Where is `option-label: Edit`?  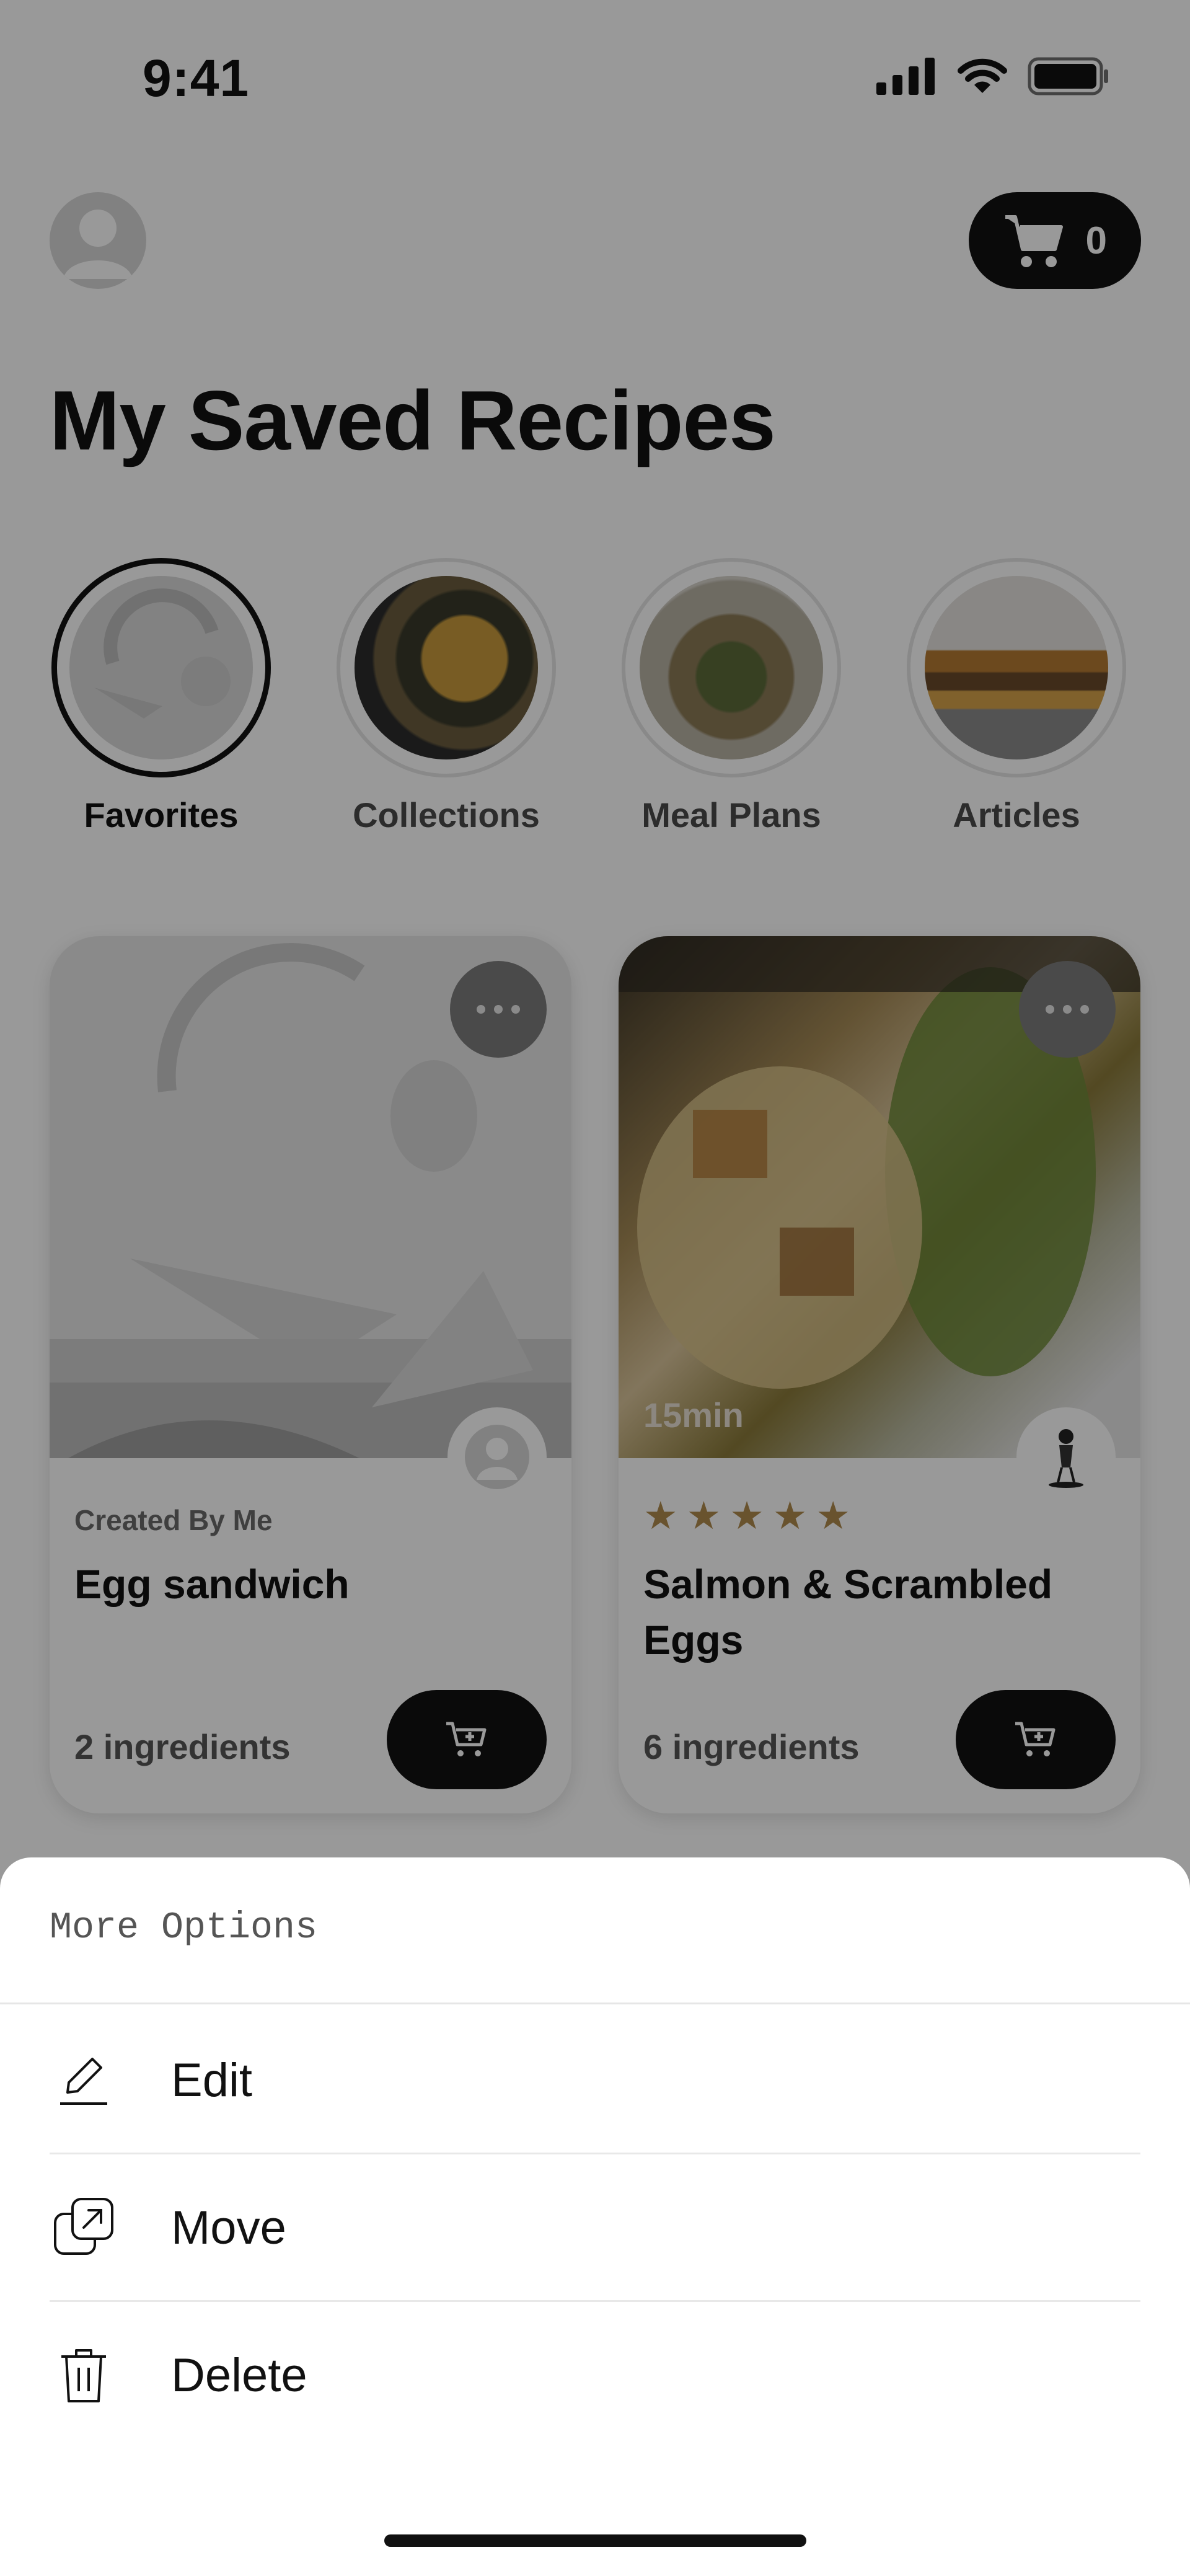
option-label: Edit is located at coordinates (211, 2080).